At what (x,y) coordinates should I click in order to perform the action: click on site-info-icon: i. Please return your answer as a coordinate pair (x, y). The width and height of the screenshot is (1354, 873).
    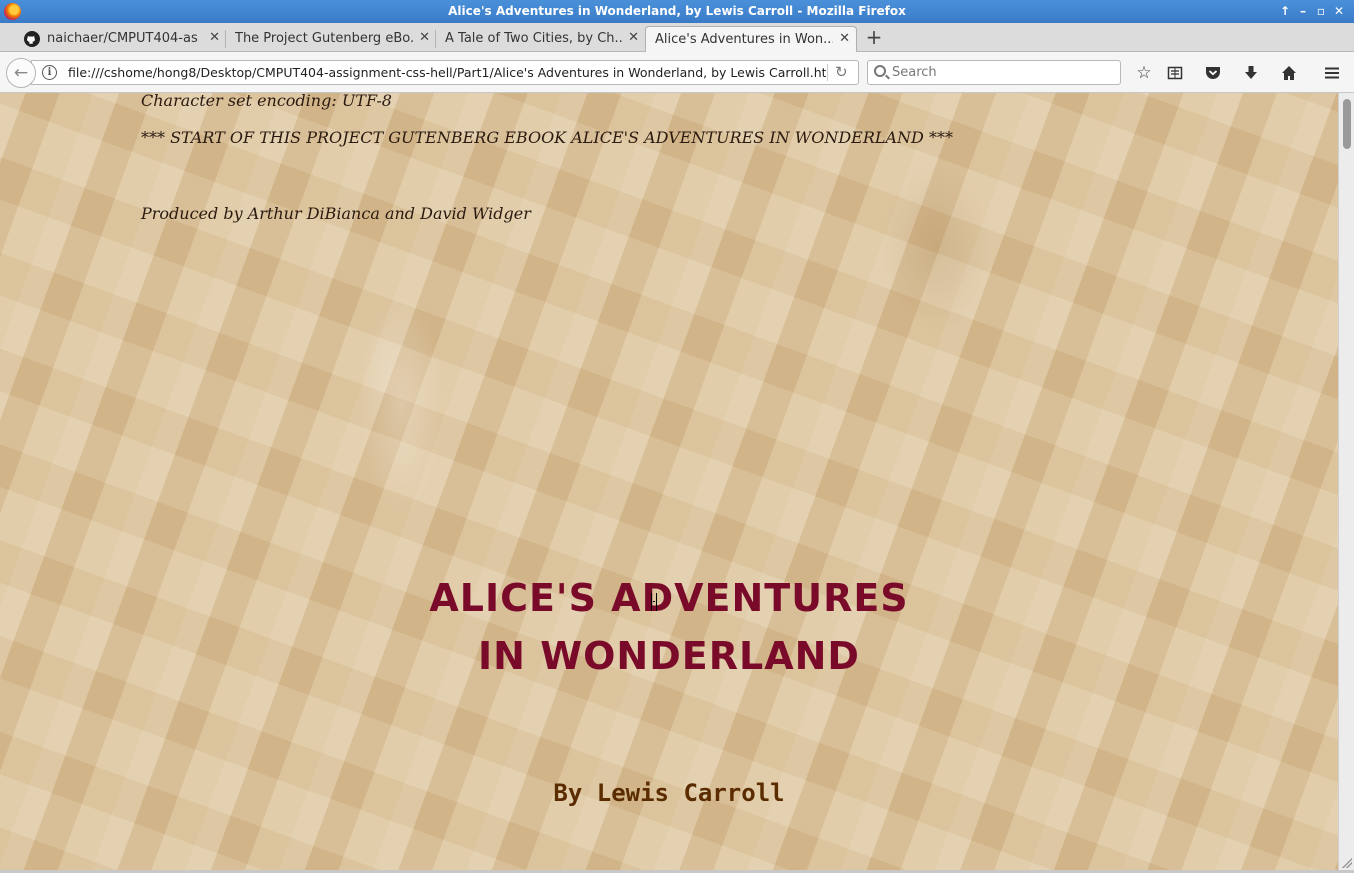
    Looking at the image, I should click on (49, 72).